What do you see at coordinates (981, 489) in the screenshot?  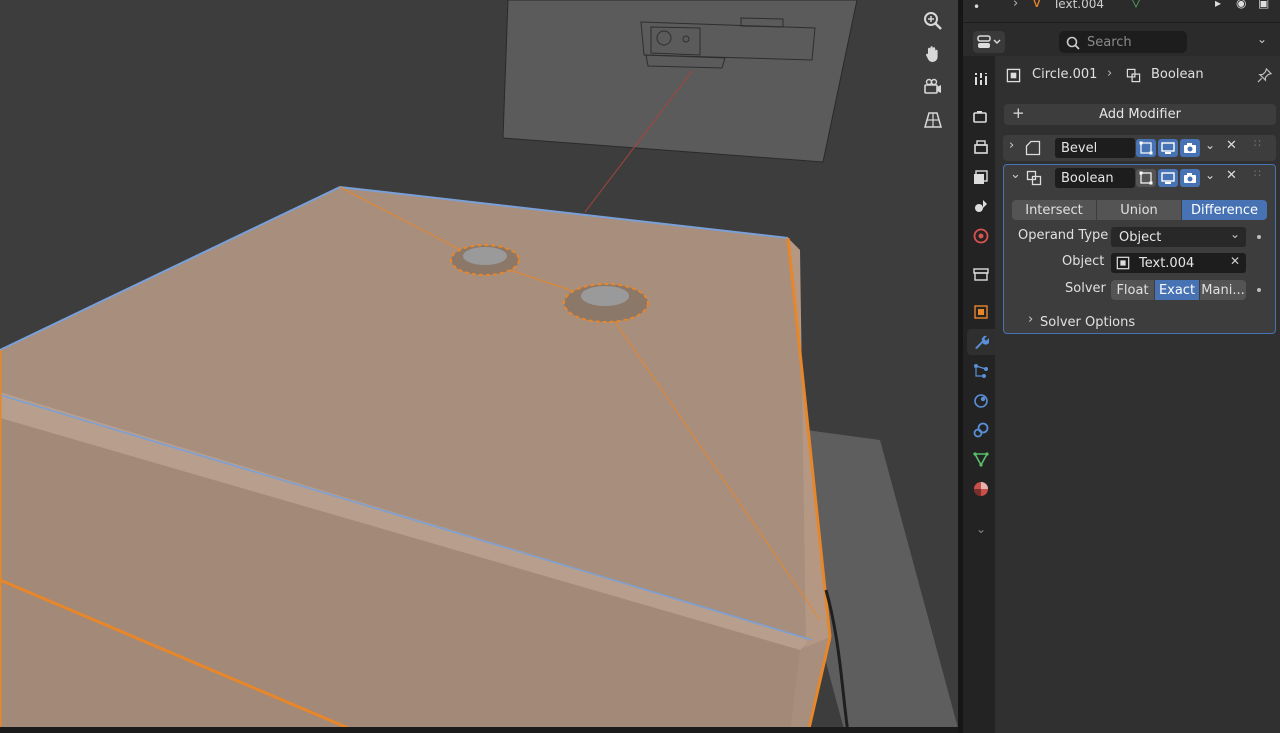 I see `material-tab` at bounding box center [981, 489].